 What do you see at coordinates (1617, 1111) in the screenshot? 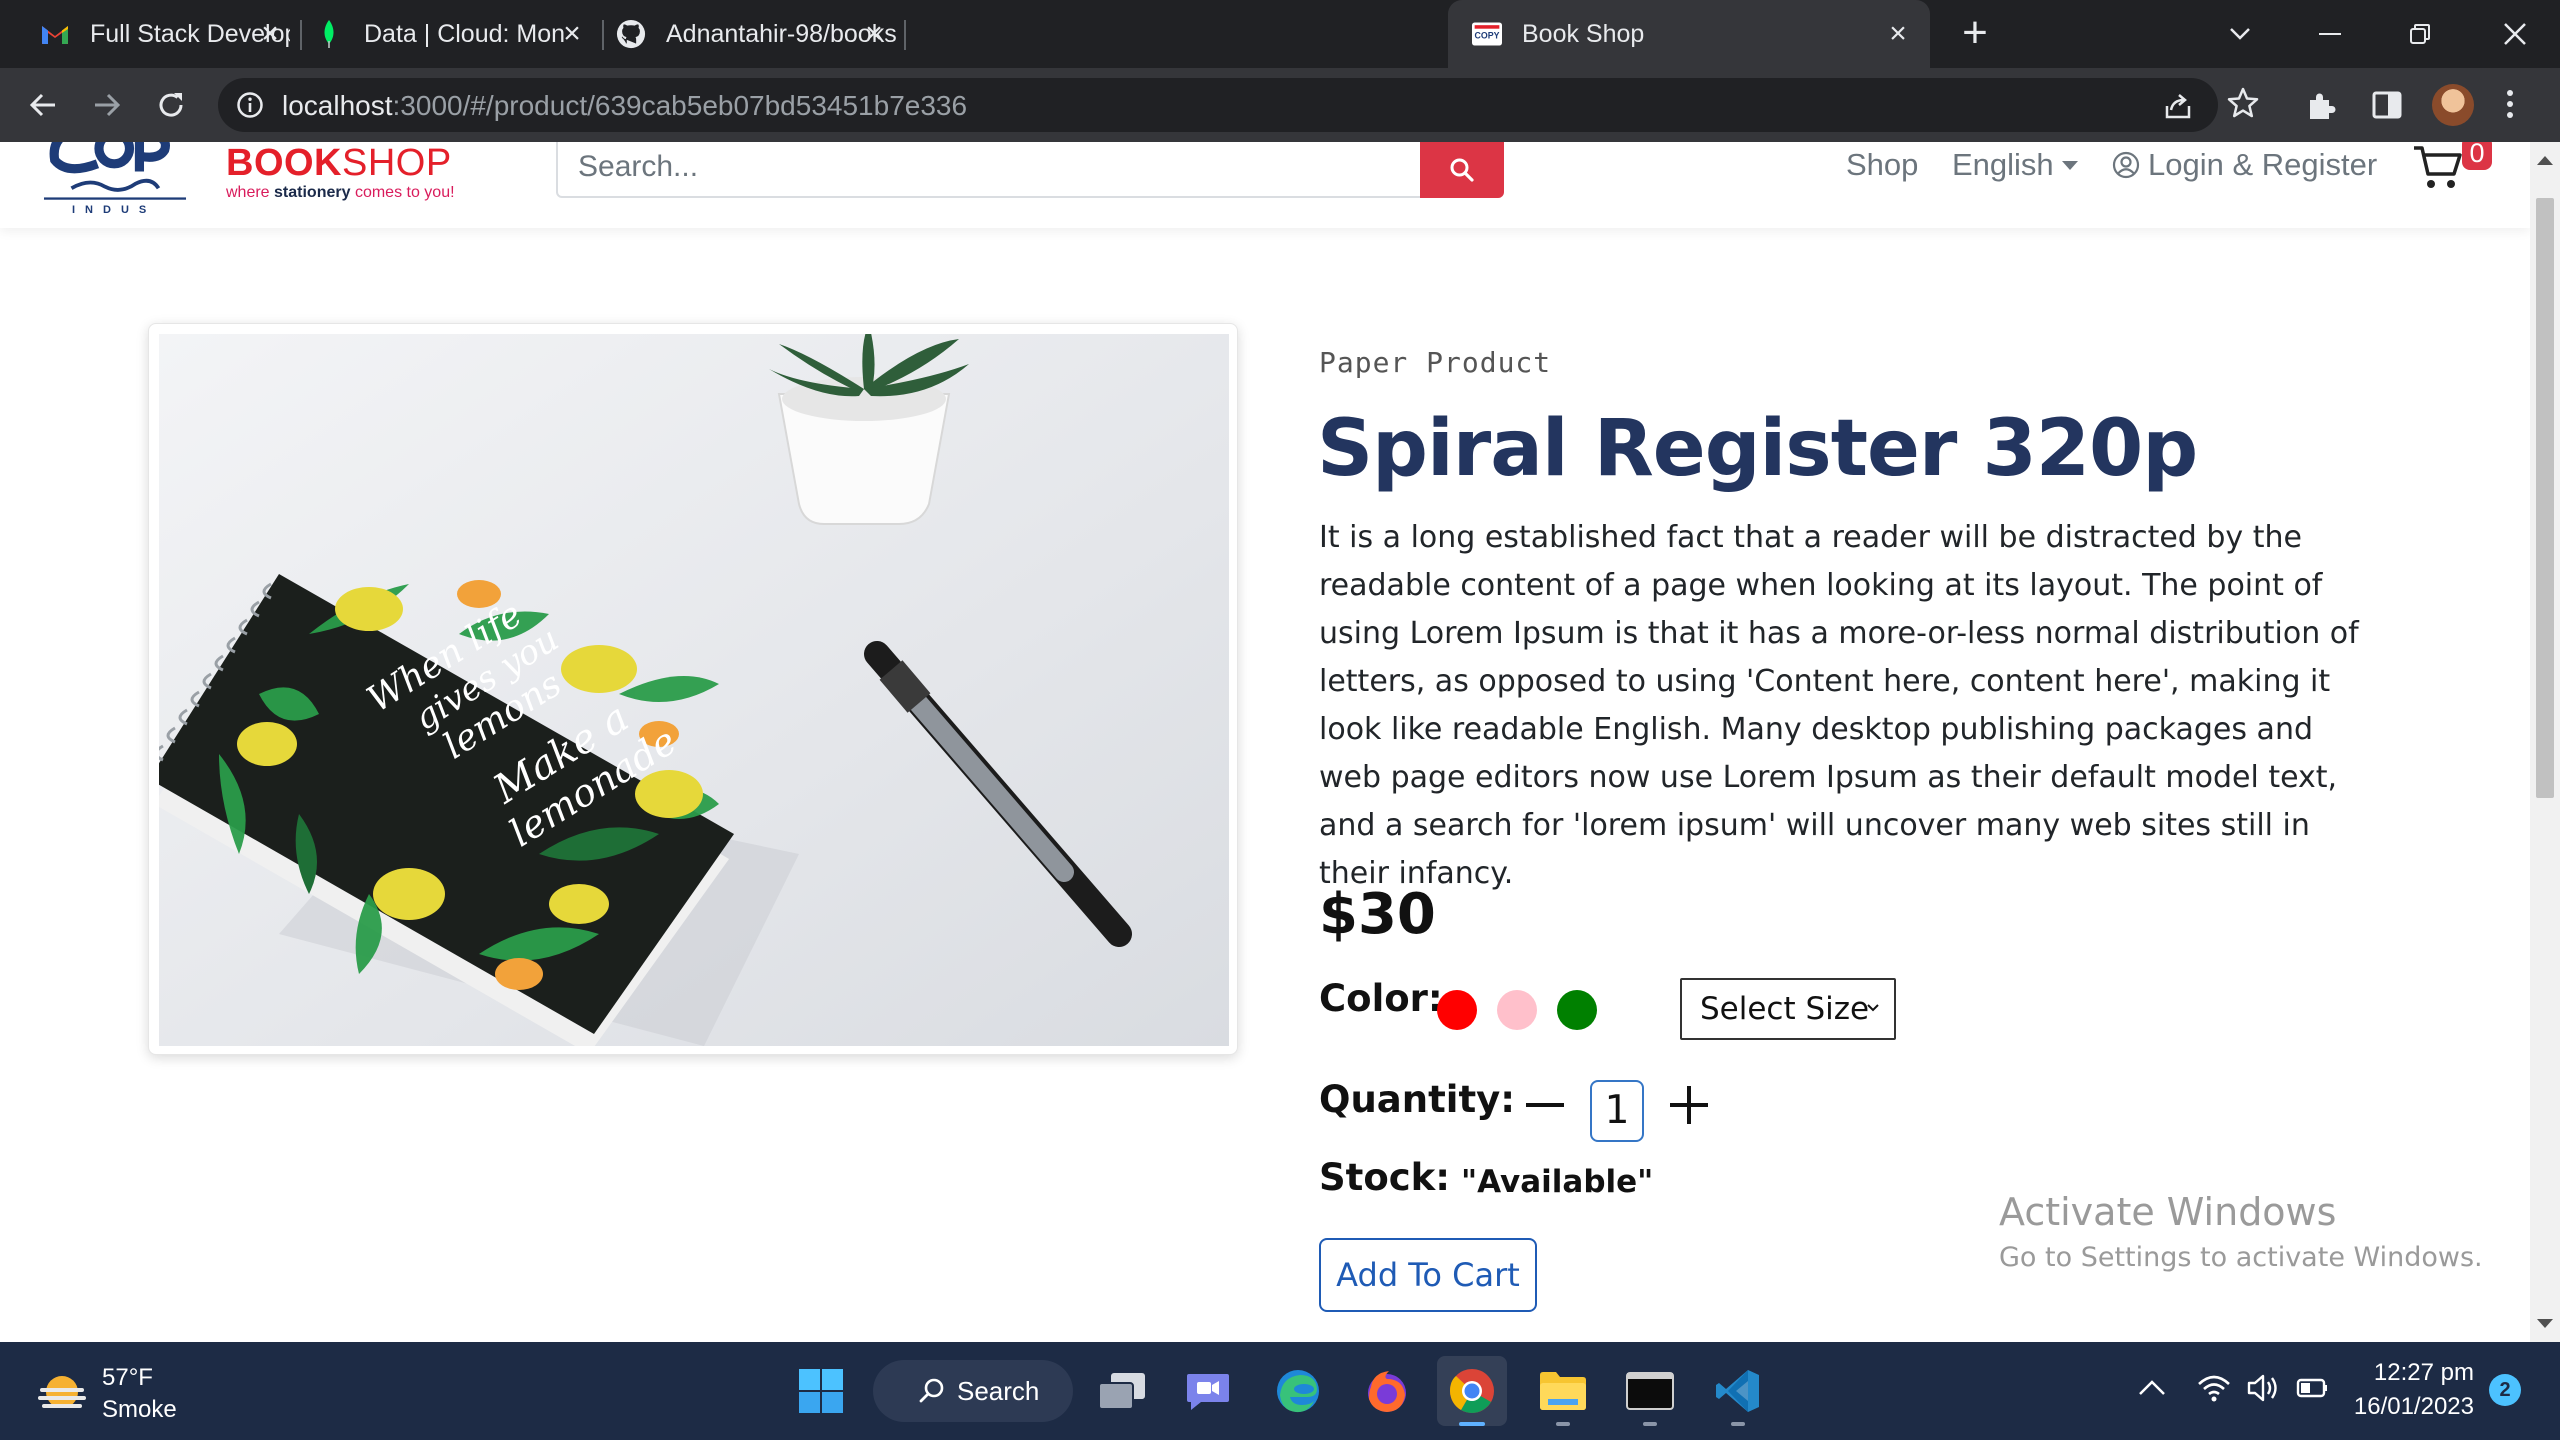
I see `quantity-value: 1` at bounding box center [1617, 1111].